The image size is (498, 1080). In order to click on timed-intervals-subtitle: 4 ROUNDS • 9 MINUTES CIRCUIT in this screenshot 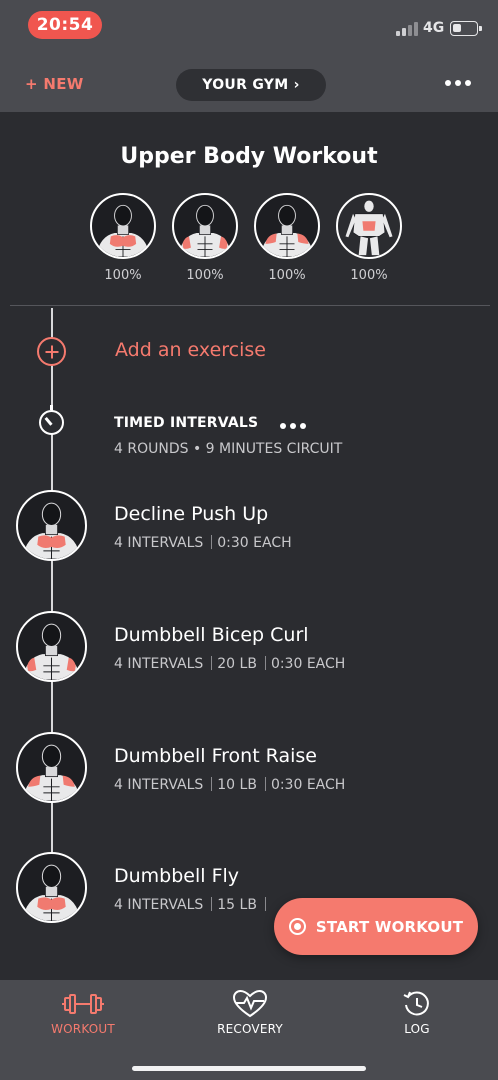, I will do `click(228, 449)`.